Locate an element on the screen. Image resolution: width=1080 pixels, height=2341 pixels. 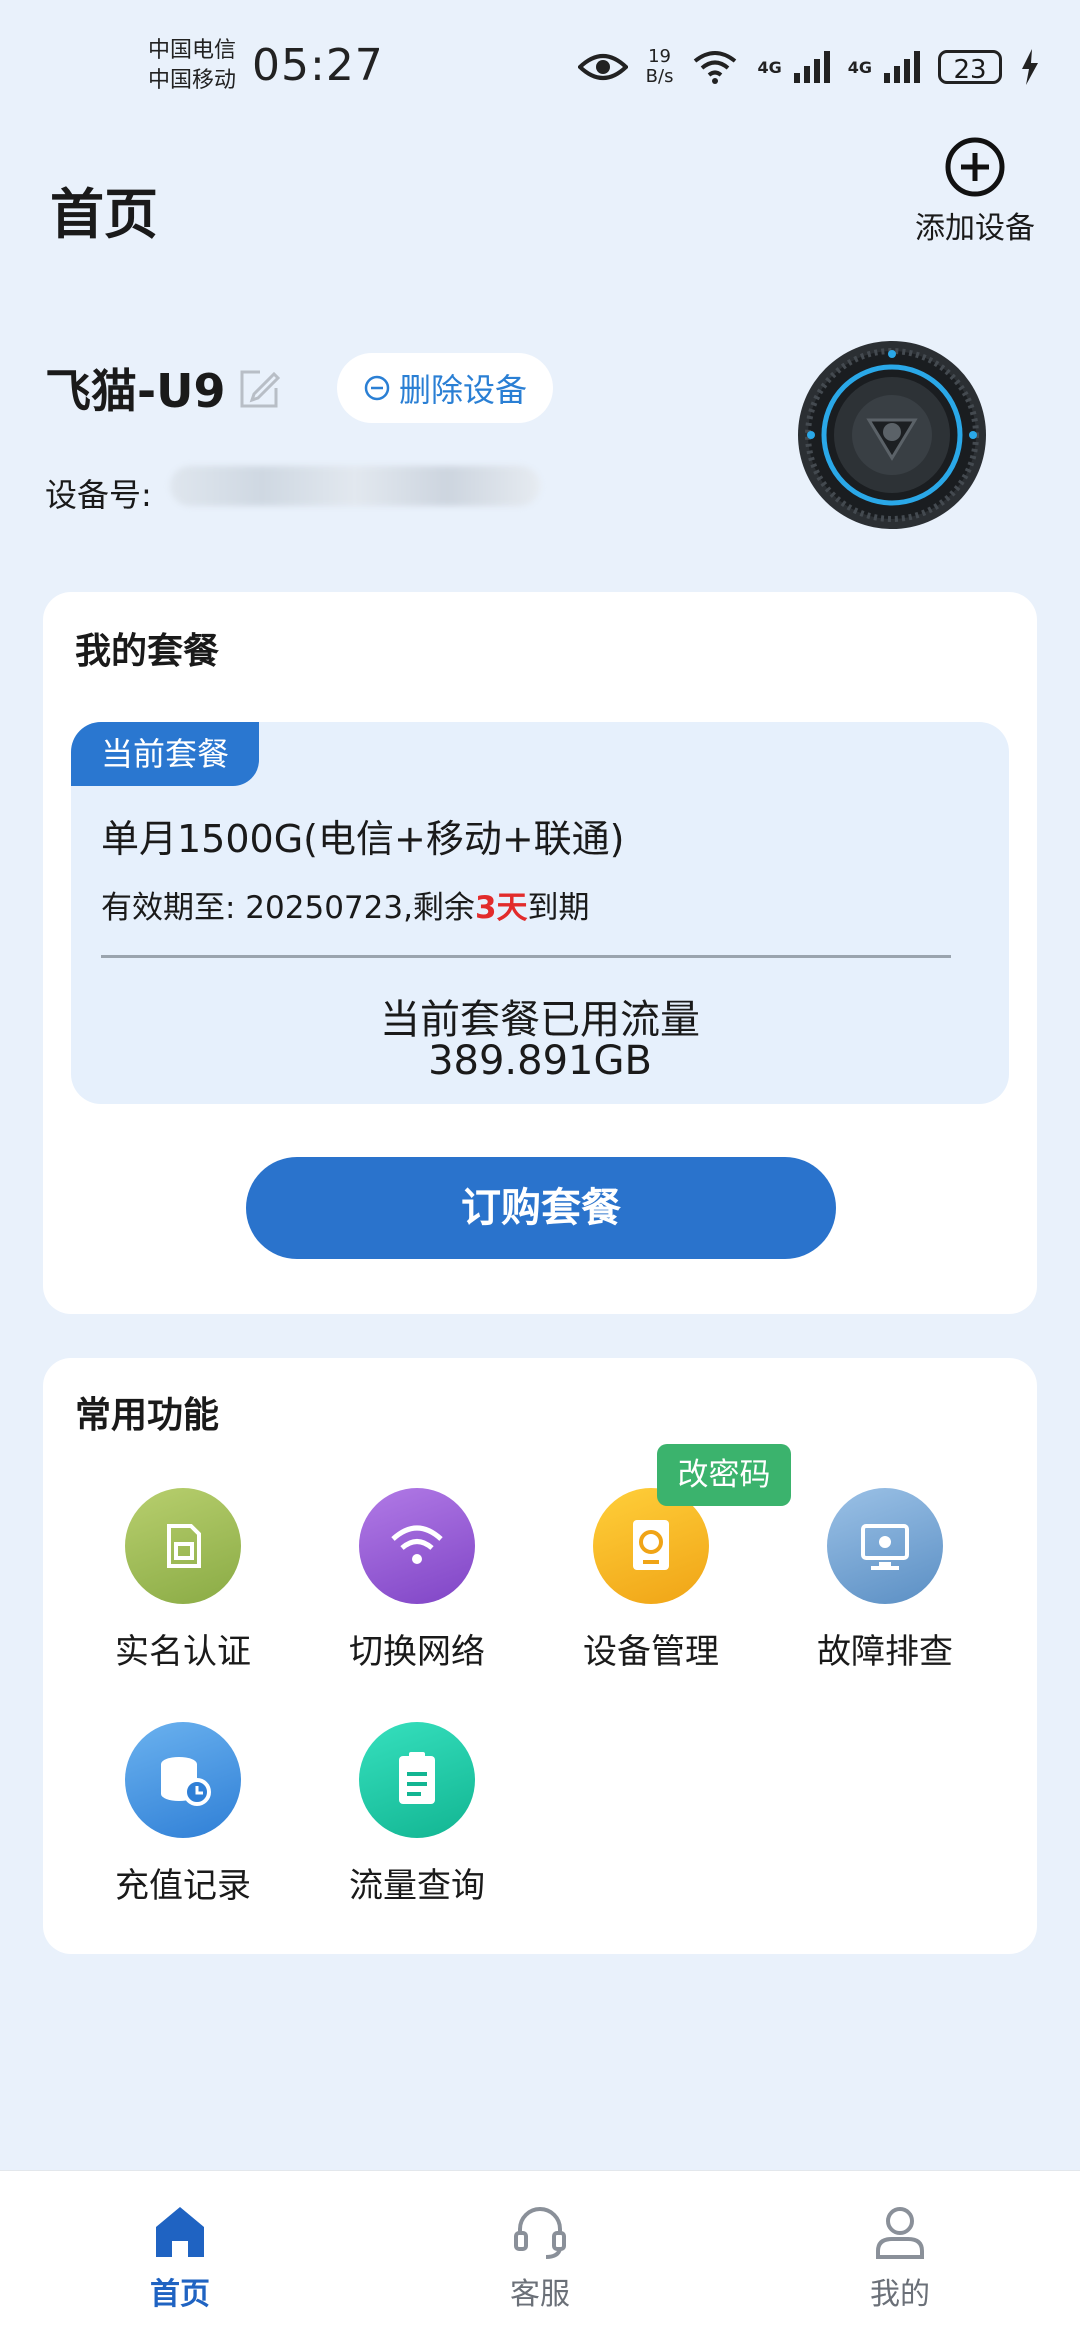
device-number-redacted is located at coordinates (355, 486).